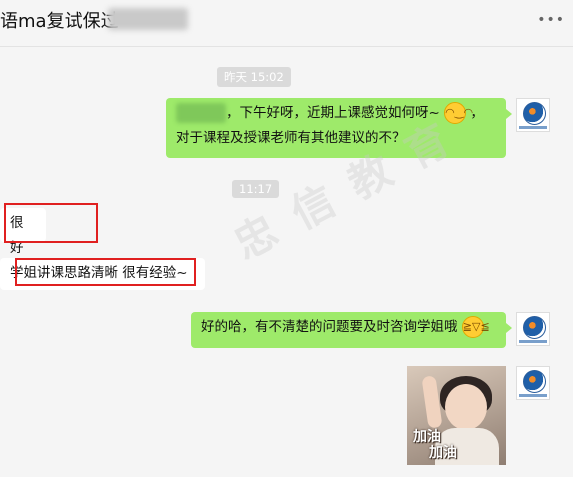 This screenshot has width=573, height=477. Describe the element at coordinates (286, 23) in the screenshot. I see `chat-header: 语ma复试保过 •••` at that location.